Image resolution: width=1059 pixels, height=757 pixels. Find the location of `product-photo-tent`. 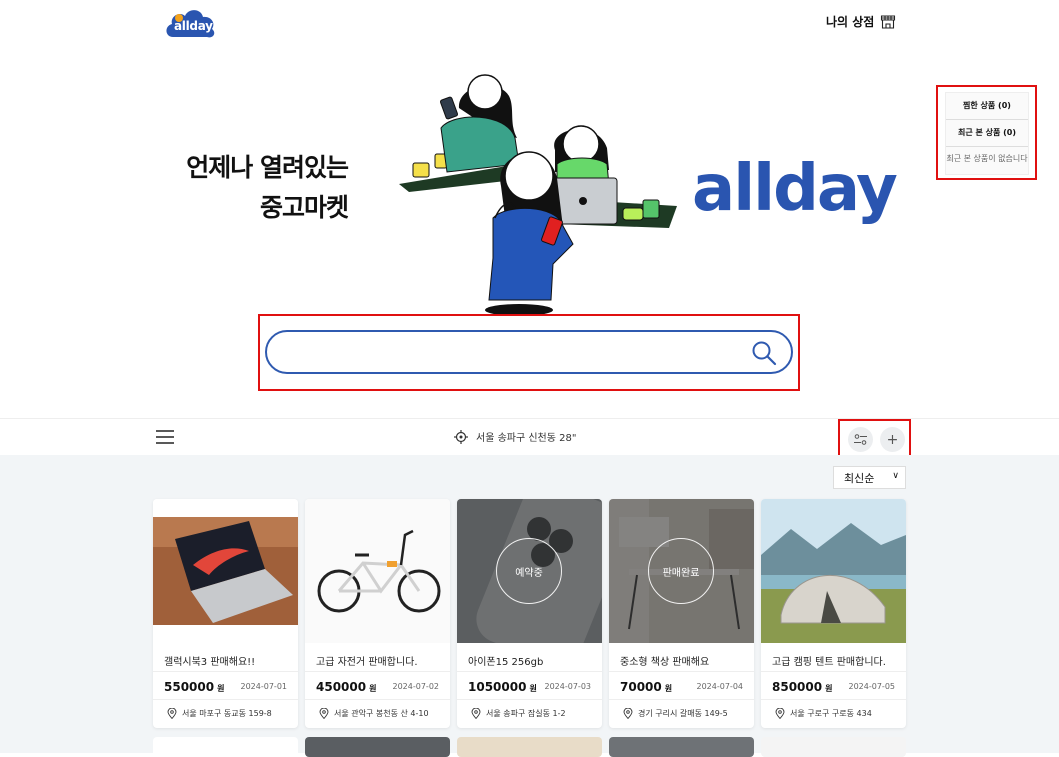

product-photo-tent is located at coordinates (833, 571).